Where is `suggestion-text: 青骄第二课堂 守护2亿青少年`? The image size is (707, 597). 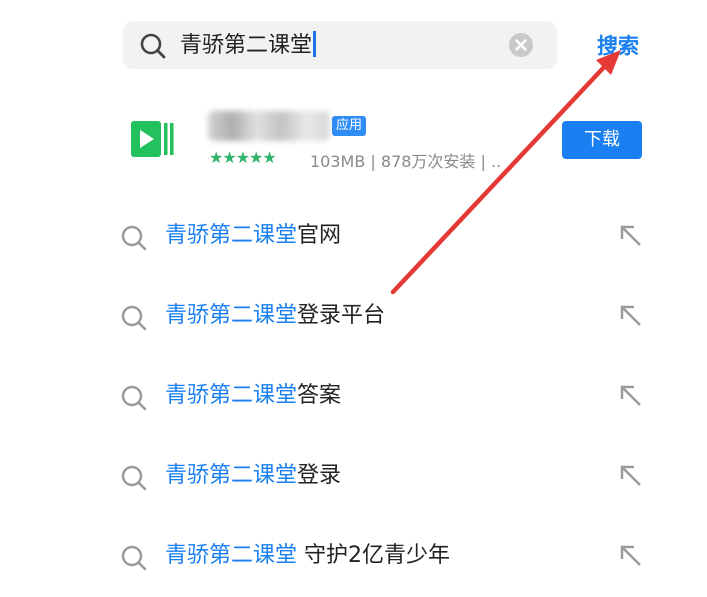 suggestion-text: 青骄第二课堂 守护2亿青少年 is located at coordinates (307, 556).